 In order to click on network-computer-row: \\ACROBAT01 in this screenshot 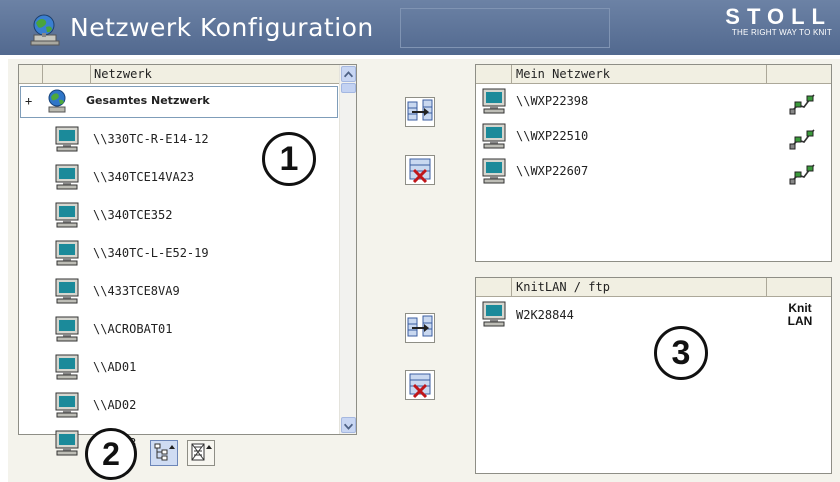, I will do `click(179, 330)`.